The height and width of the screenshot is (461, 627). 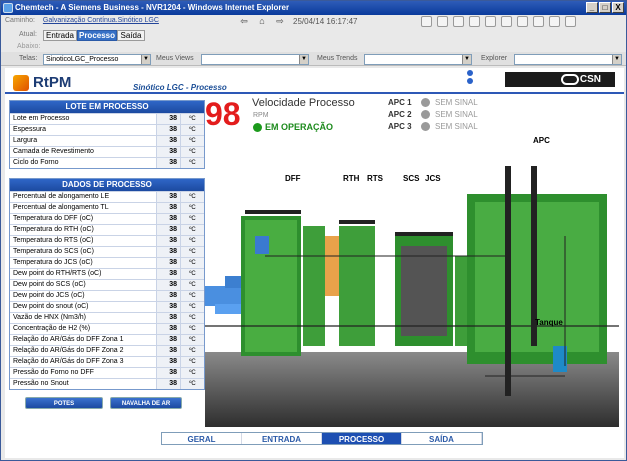 I want to click on minimize-button: _, so click(x=592, y=7).